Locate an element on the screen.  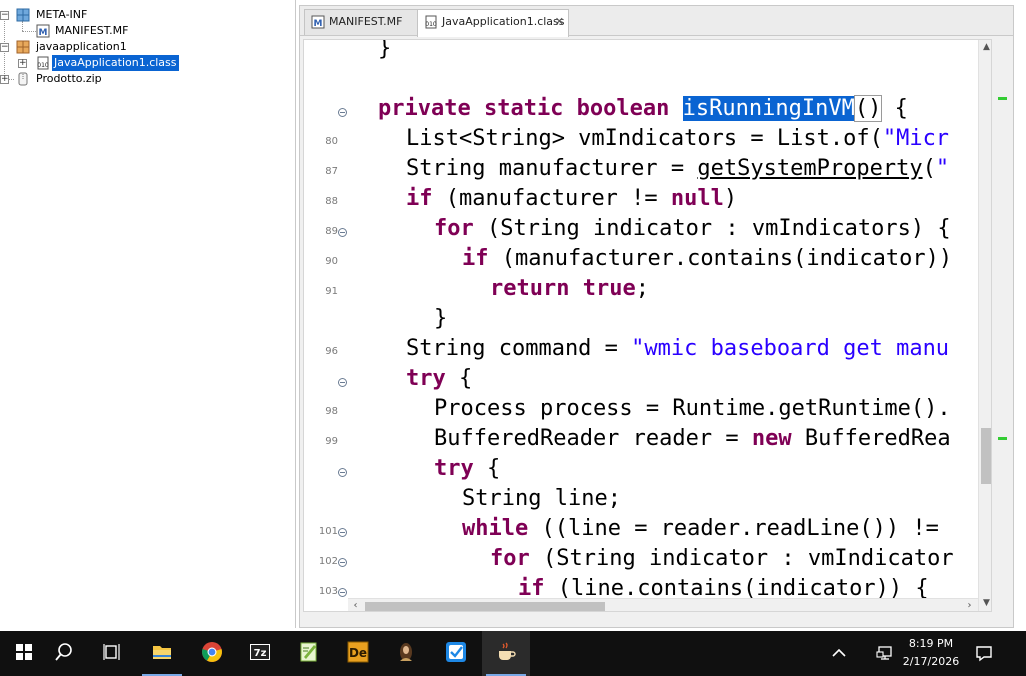
taskbar-app-chrome is located at coordinates (212, 653).